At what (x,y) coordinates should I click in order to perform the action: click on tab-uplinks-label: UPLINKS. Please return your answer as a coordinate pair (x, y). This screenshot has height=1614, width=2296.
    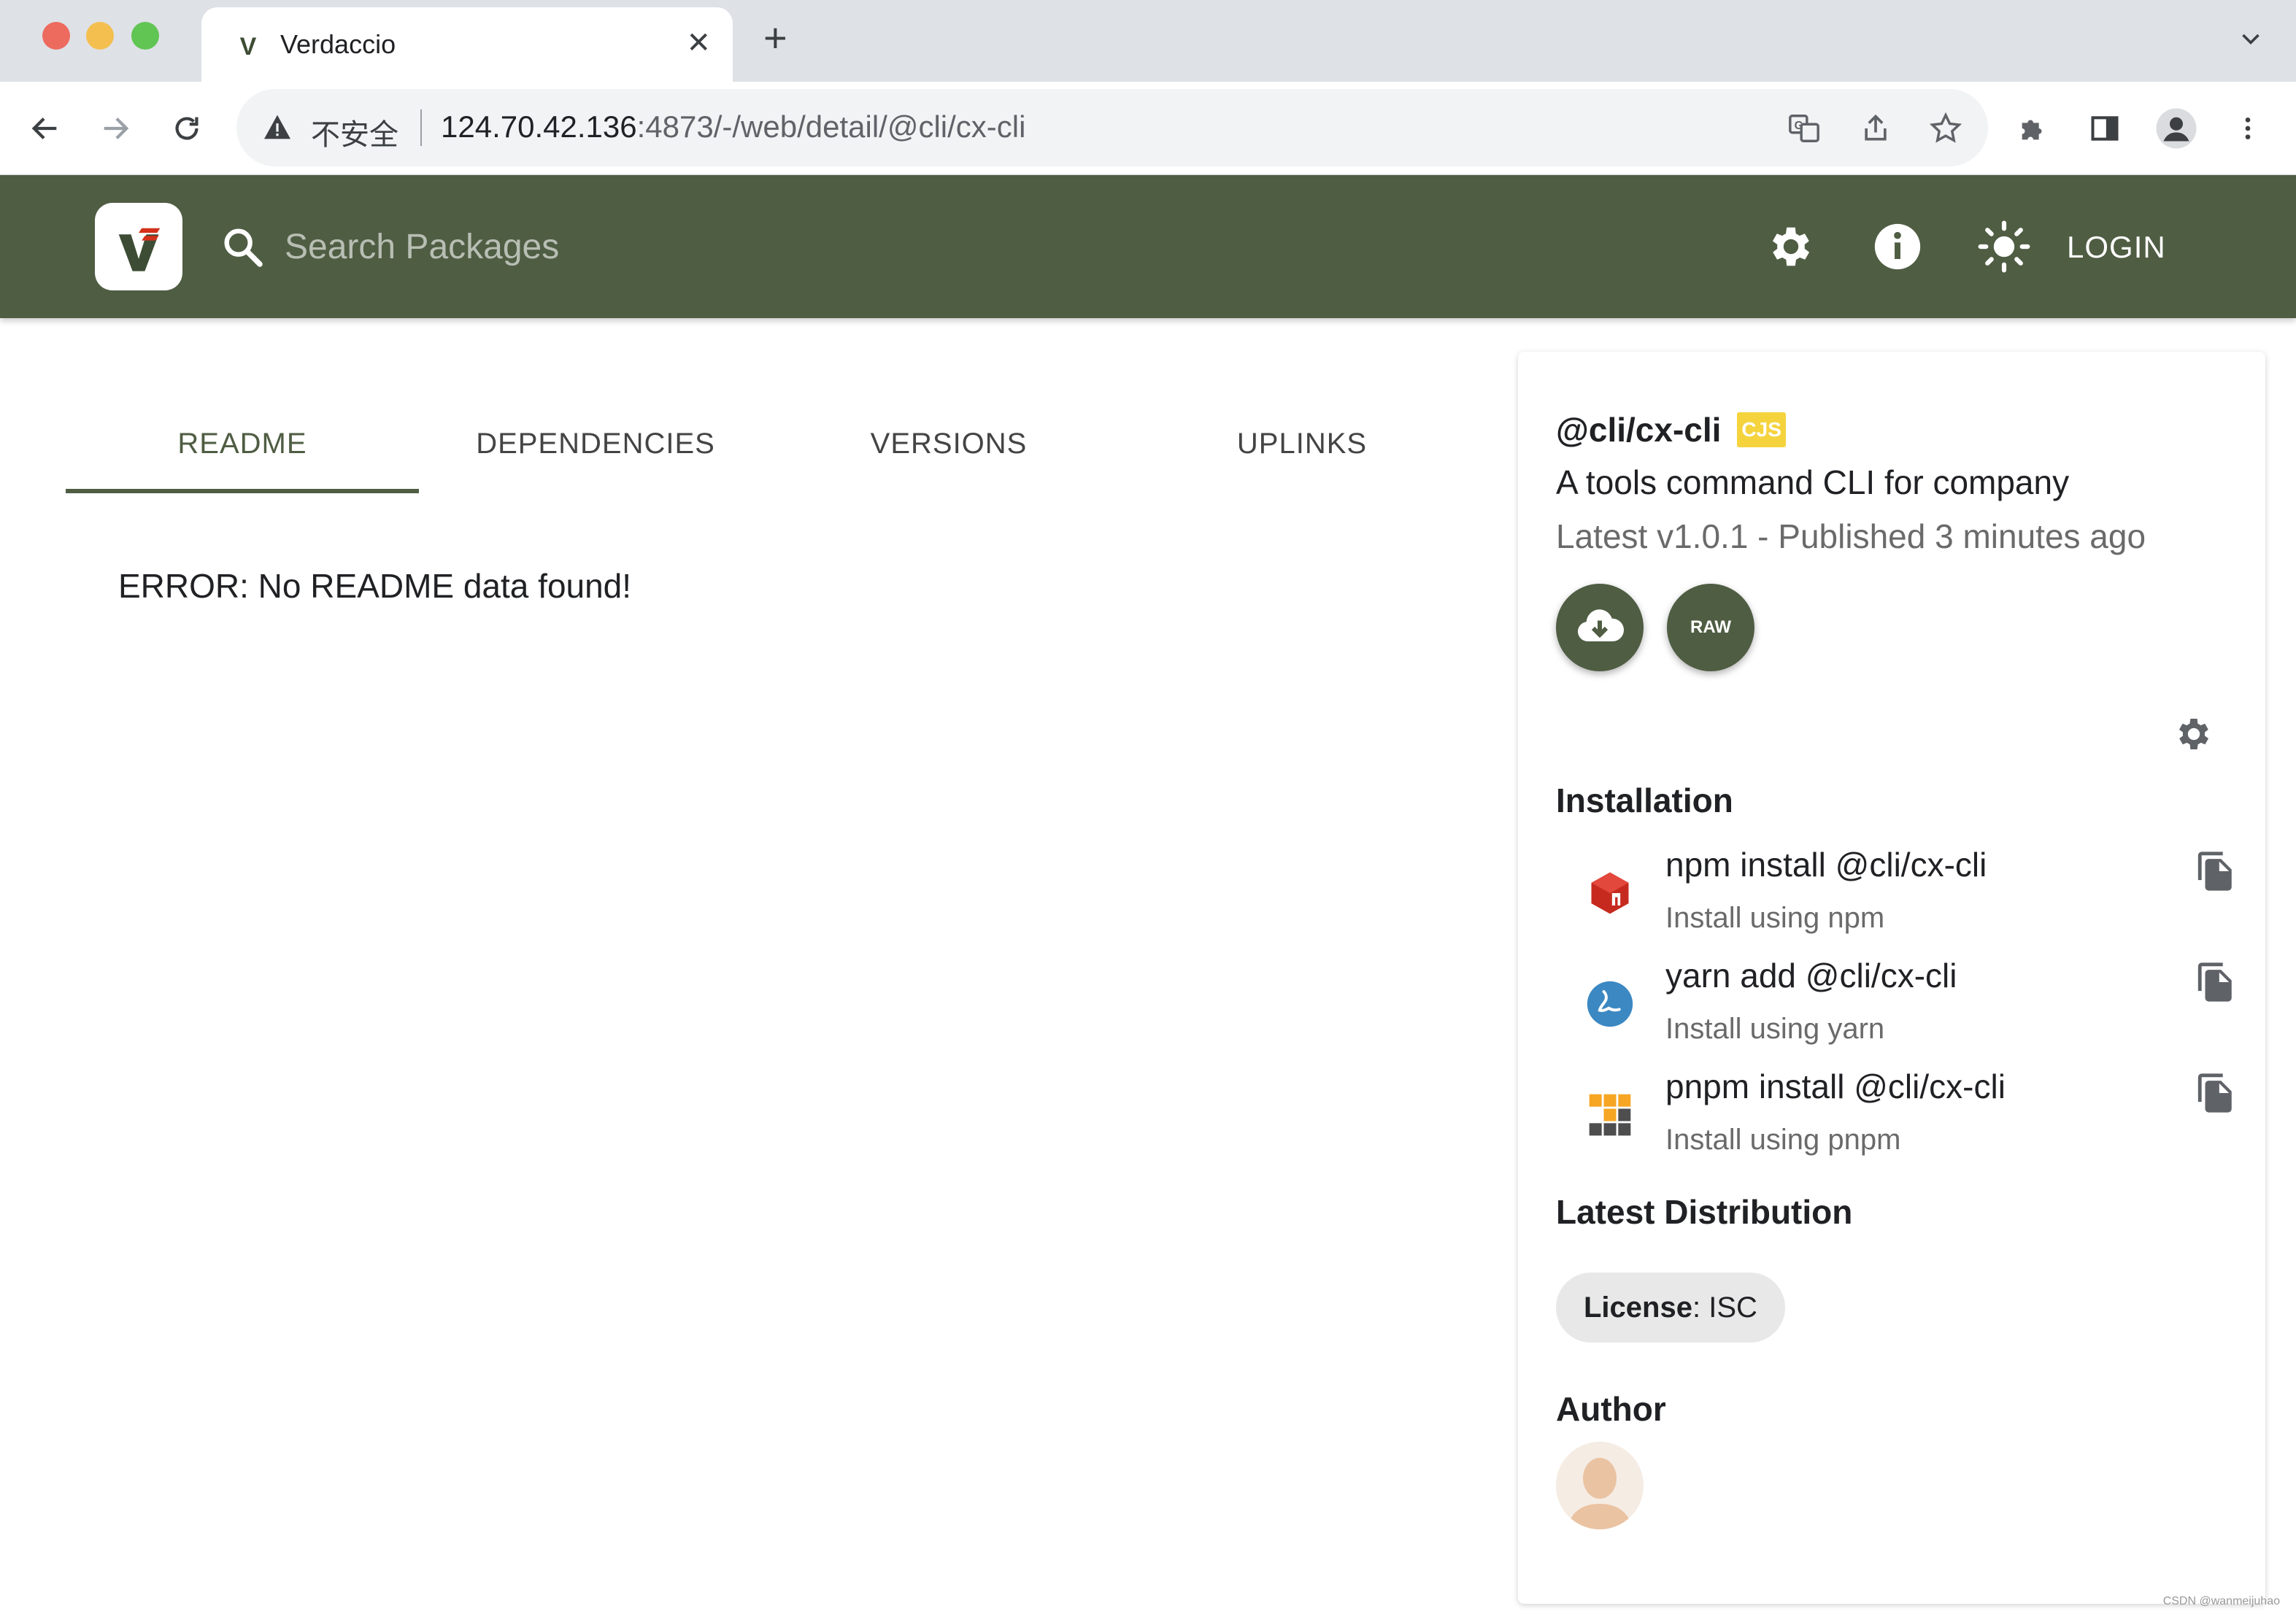
    Looking at the image, I should click on (1302, 443).